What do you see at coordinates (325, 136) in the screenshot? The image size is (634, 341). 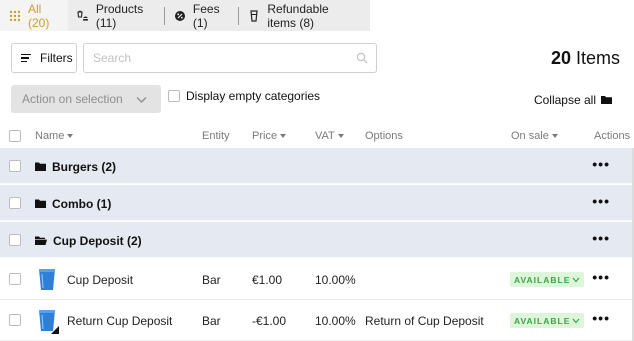 I see `column-vat-label: VAT` at bounding box center [325, 136].